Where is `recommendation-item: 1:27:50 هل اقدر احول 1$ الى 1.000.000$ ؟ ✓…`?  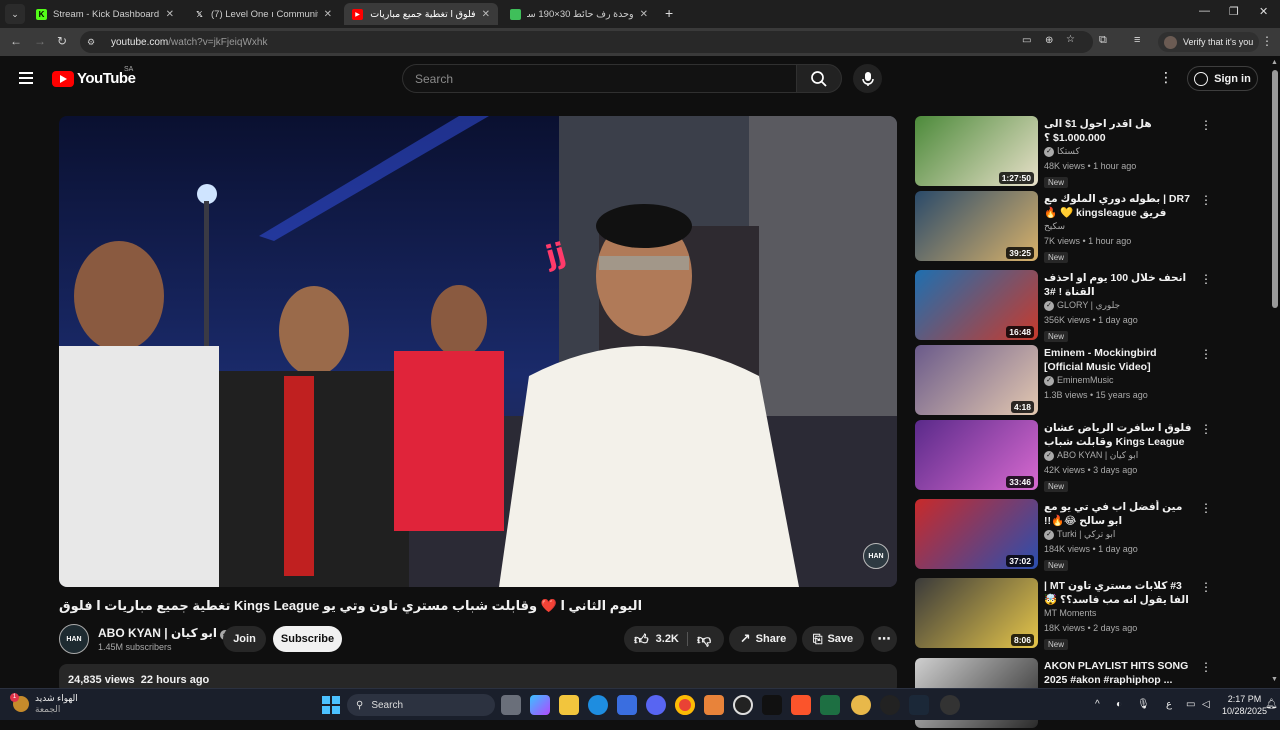 recommendation-item: 1:27:50 هل اقدر احول 1$ الى 1.000.000$ ؟ ✓… is located at coordinates (1065, 152).